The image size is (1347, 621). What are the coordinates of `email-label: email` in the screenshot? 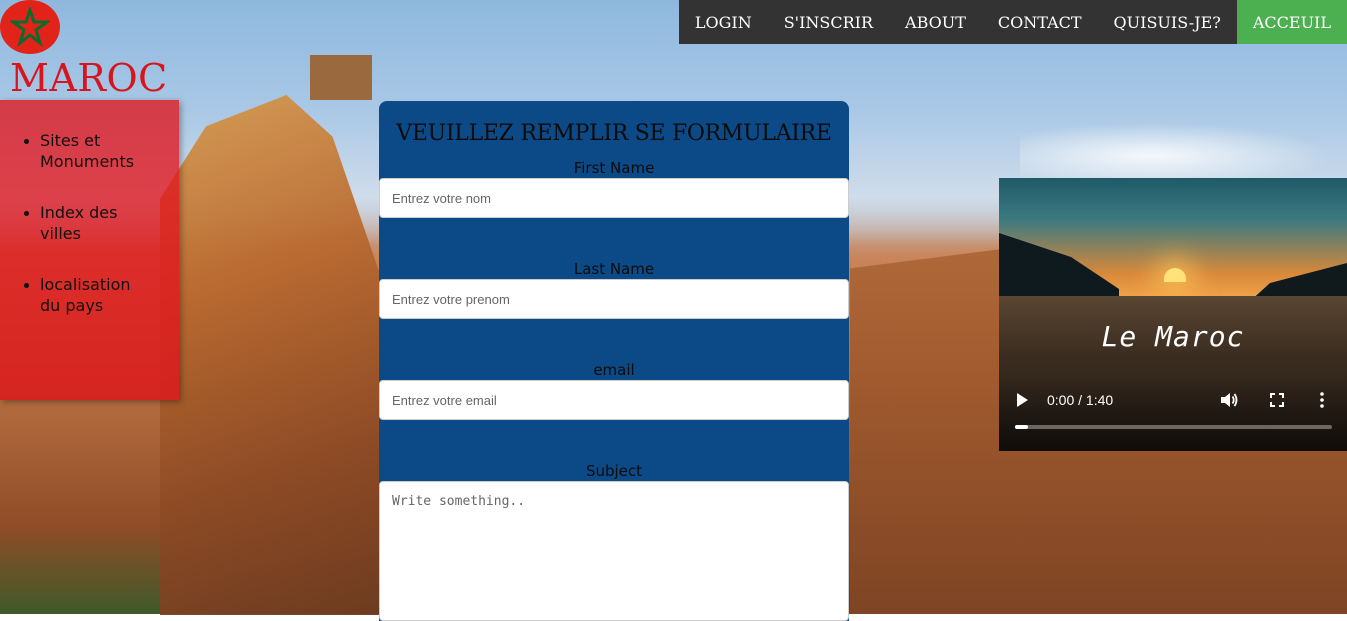 It's located at (614, 370).